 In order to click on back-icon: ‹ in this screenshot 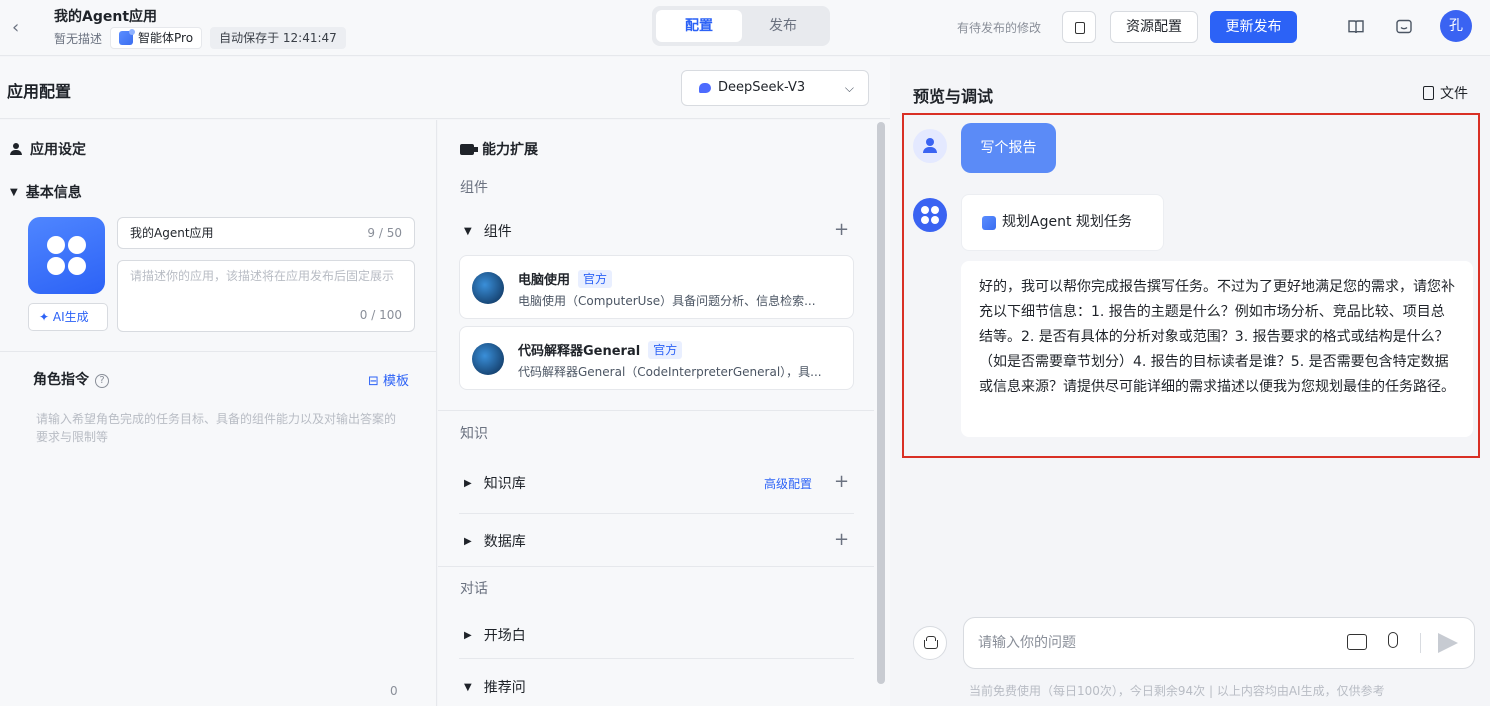, I will do `click(20, 28)`.